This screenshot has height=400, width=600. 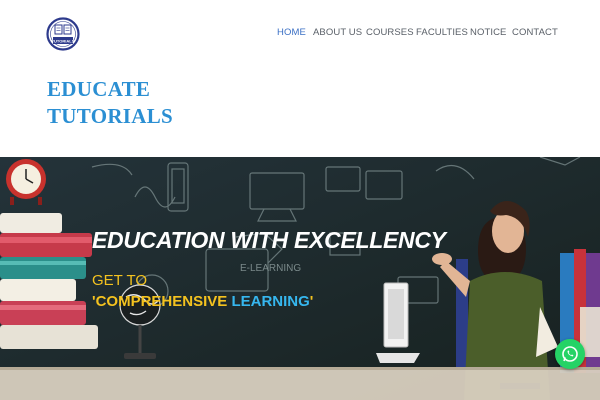 I want to click on nav-contact: CONTACT, so click(x=535, y=32).